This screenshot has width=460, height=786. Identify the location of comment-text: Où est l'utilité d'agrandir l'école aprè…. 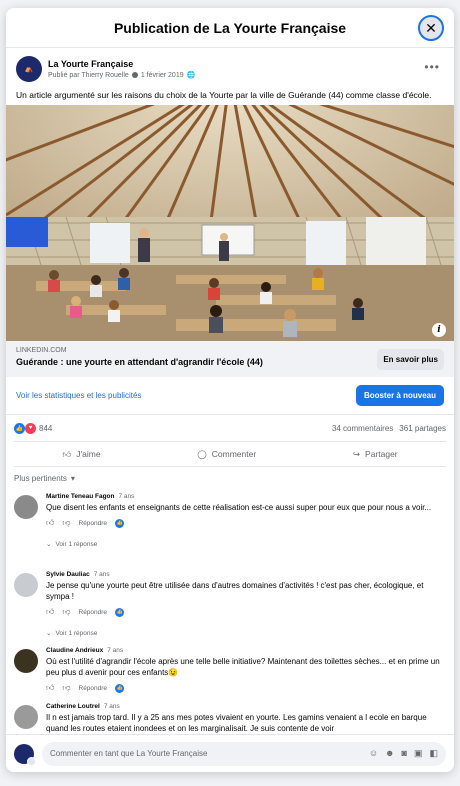
(243, 667).